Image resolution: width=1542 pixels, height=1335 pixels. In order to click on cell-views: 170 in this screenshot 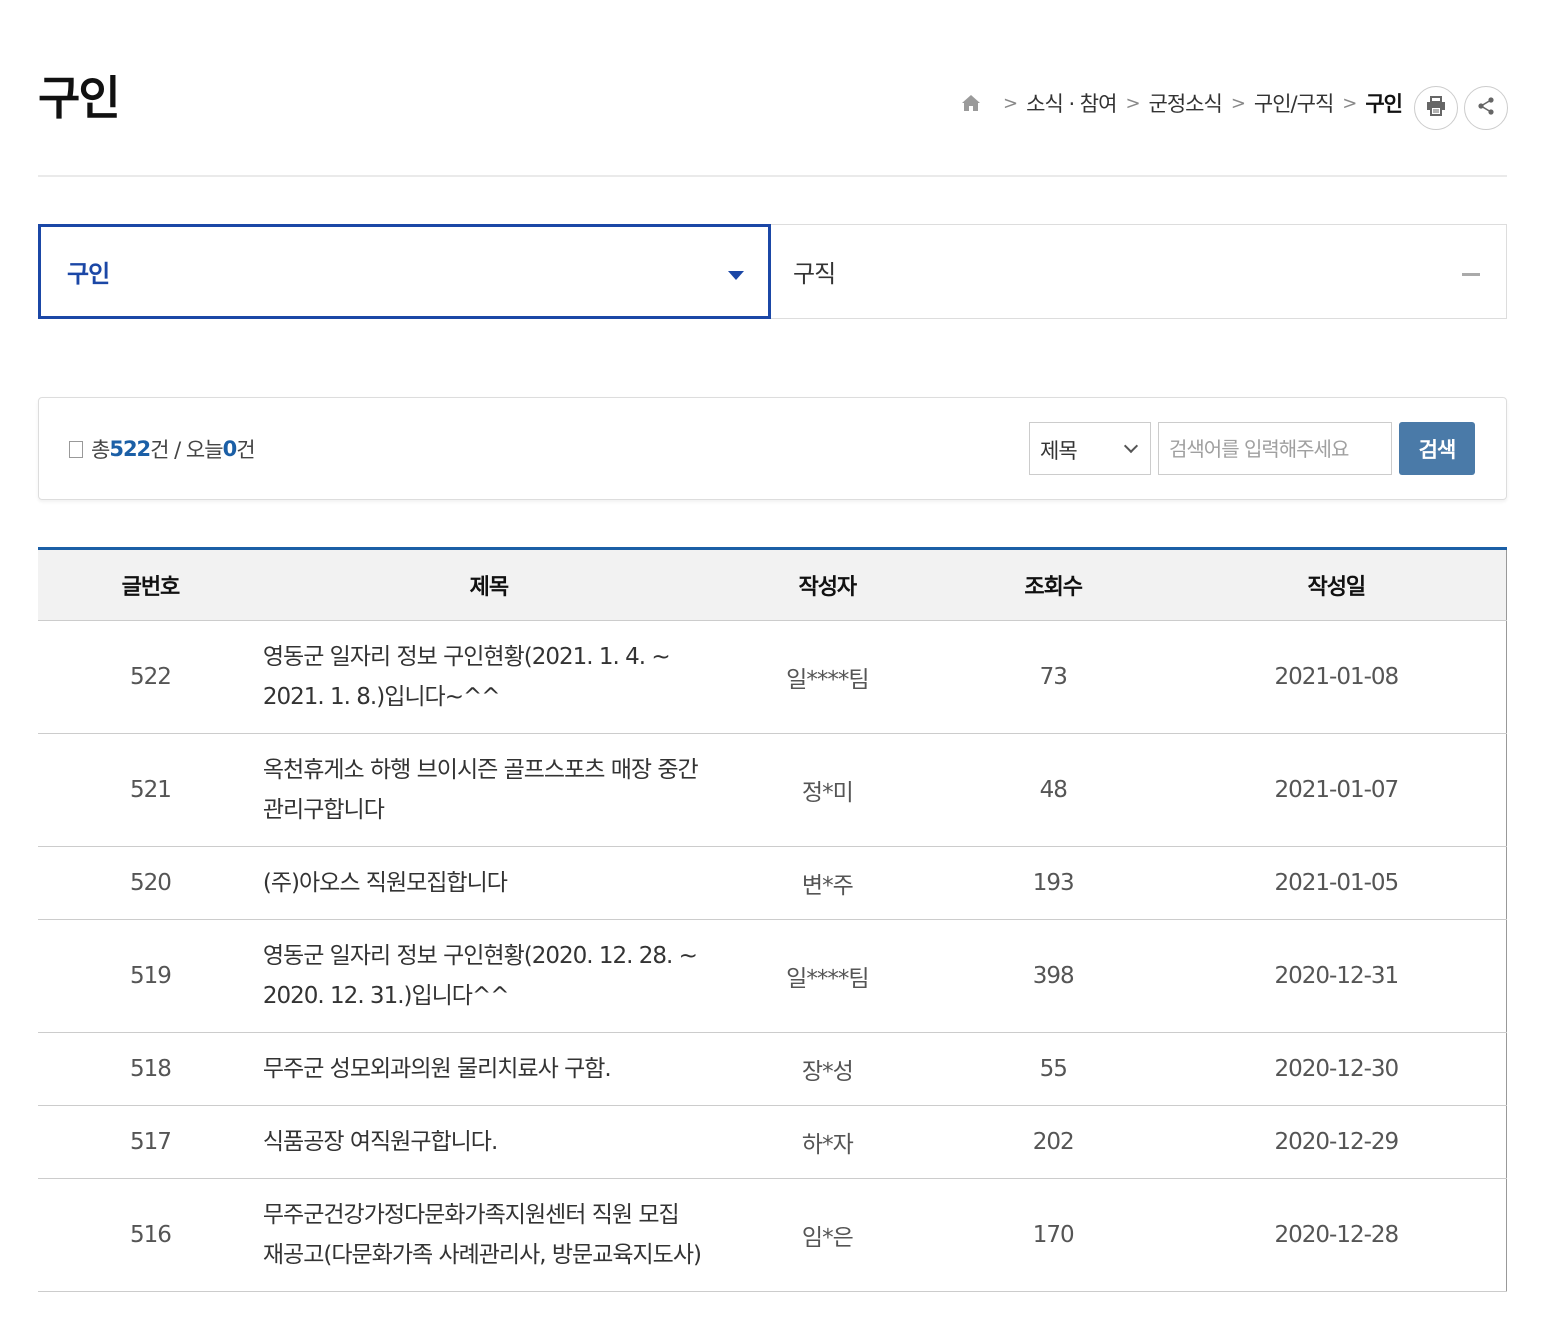, I will do `click(1053, 1235)`.